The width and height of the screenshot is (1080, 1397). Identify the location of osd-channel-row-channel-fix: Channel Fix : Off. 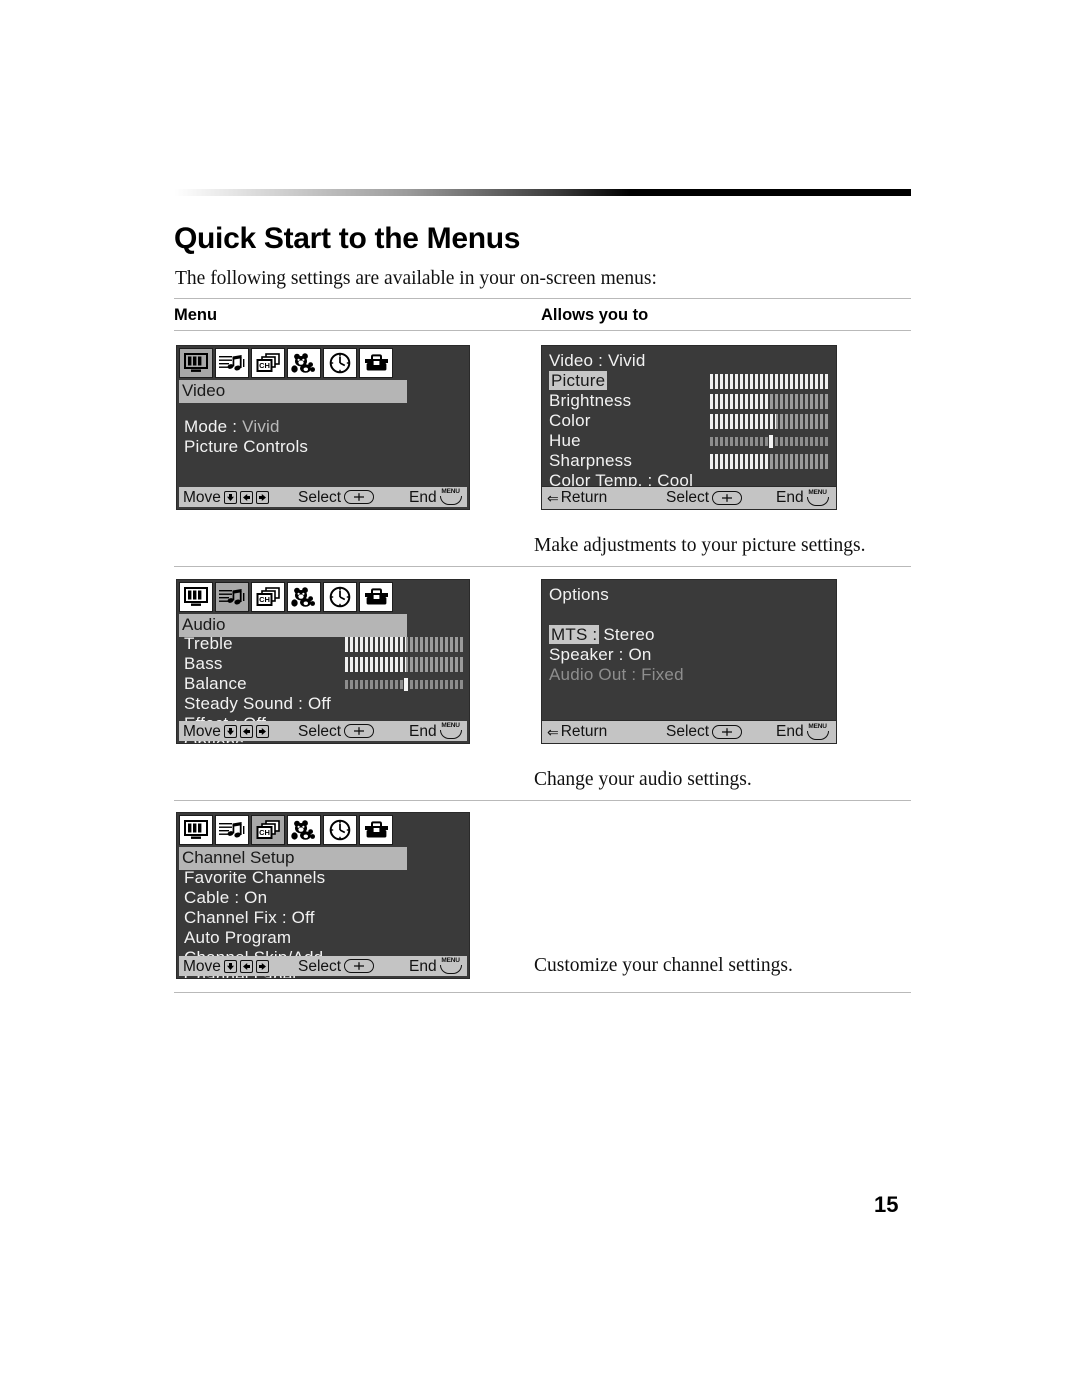
(249, 918).